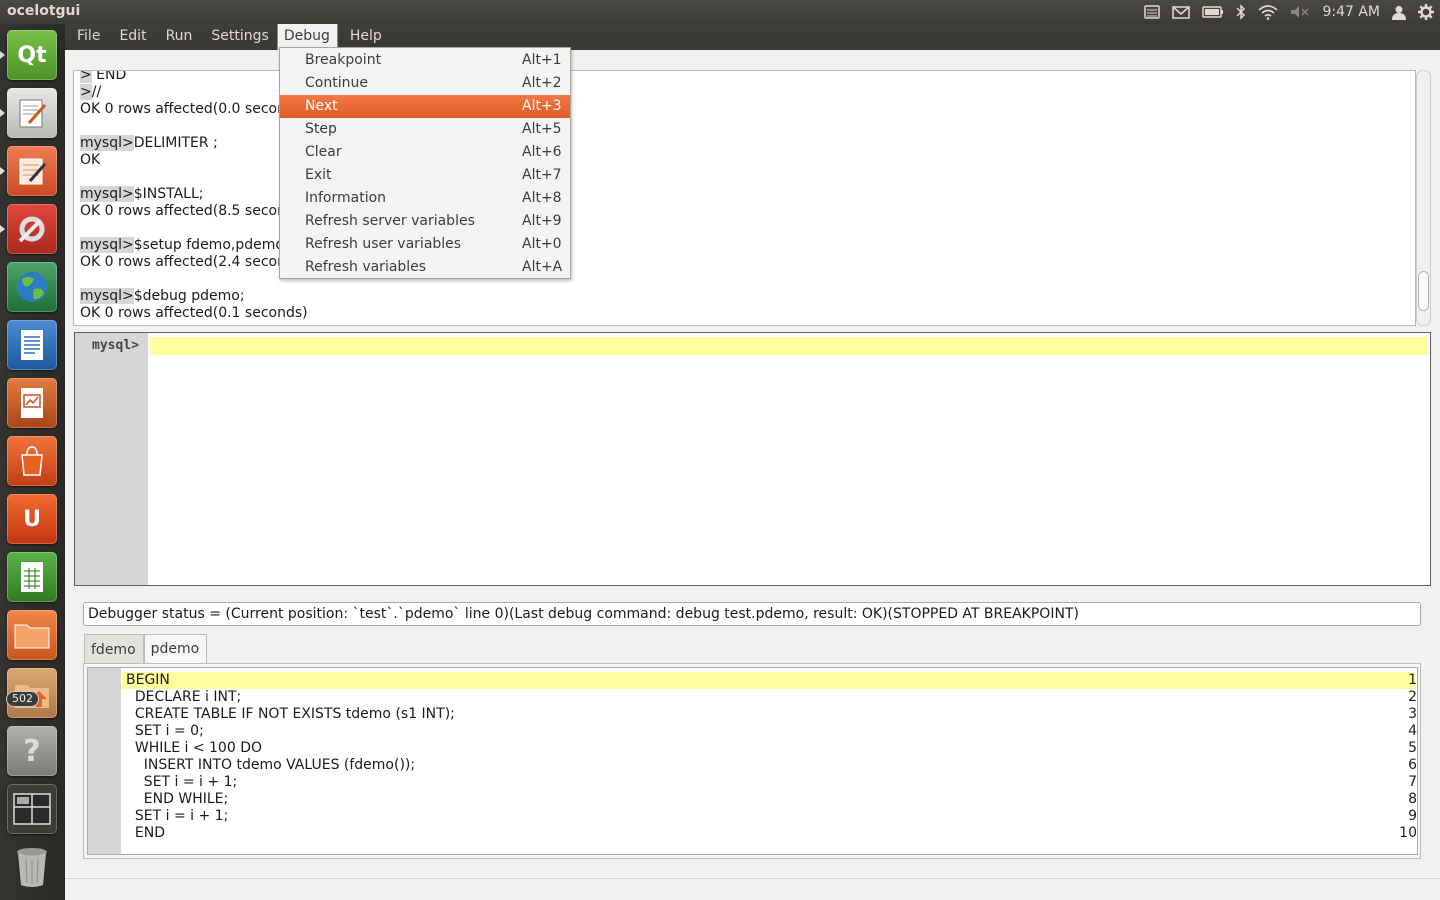  Describe the element at coordinates (1152, 12) in the screenshot. I see `keyboard-icon` at that location.